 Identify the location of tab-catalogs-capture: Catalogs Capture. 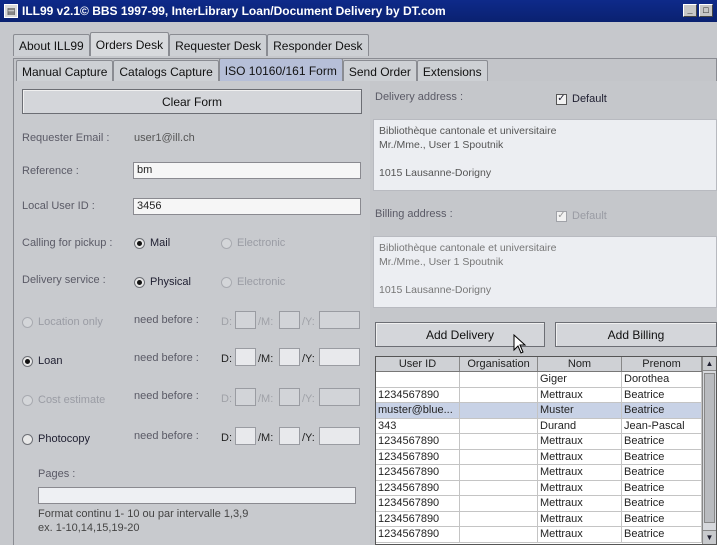
(166, 71).